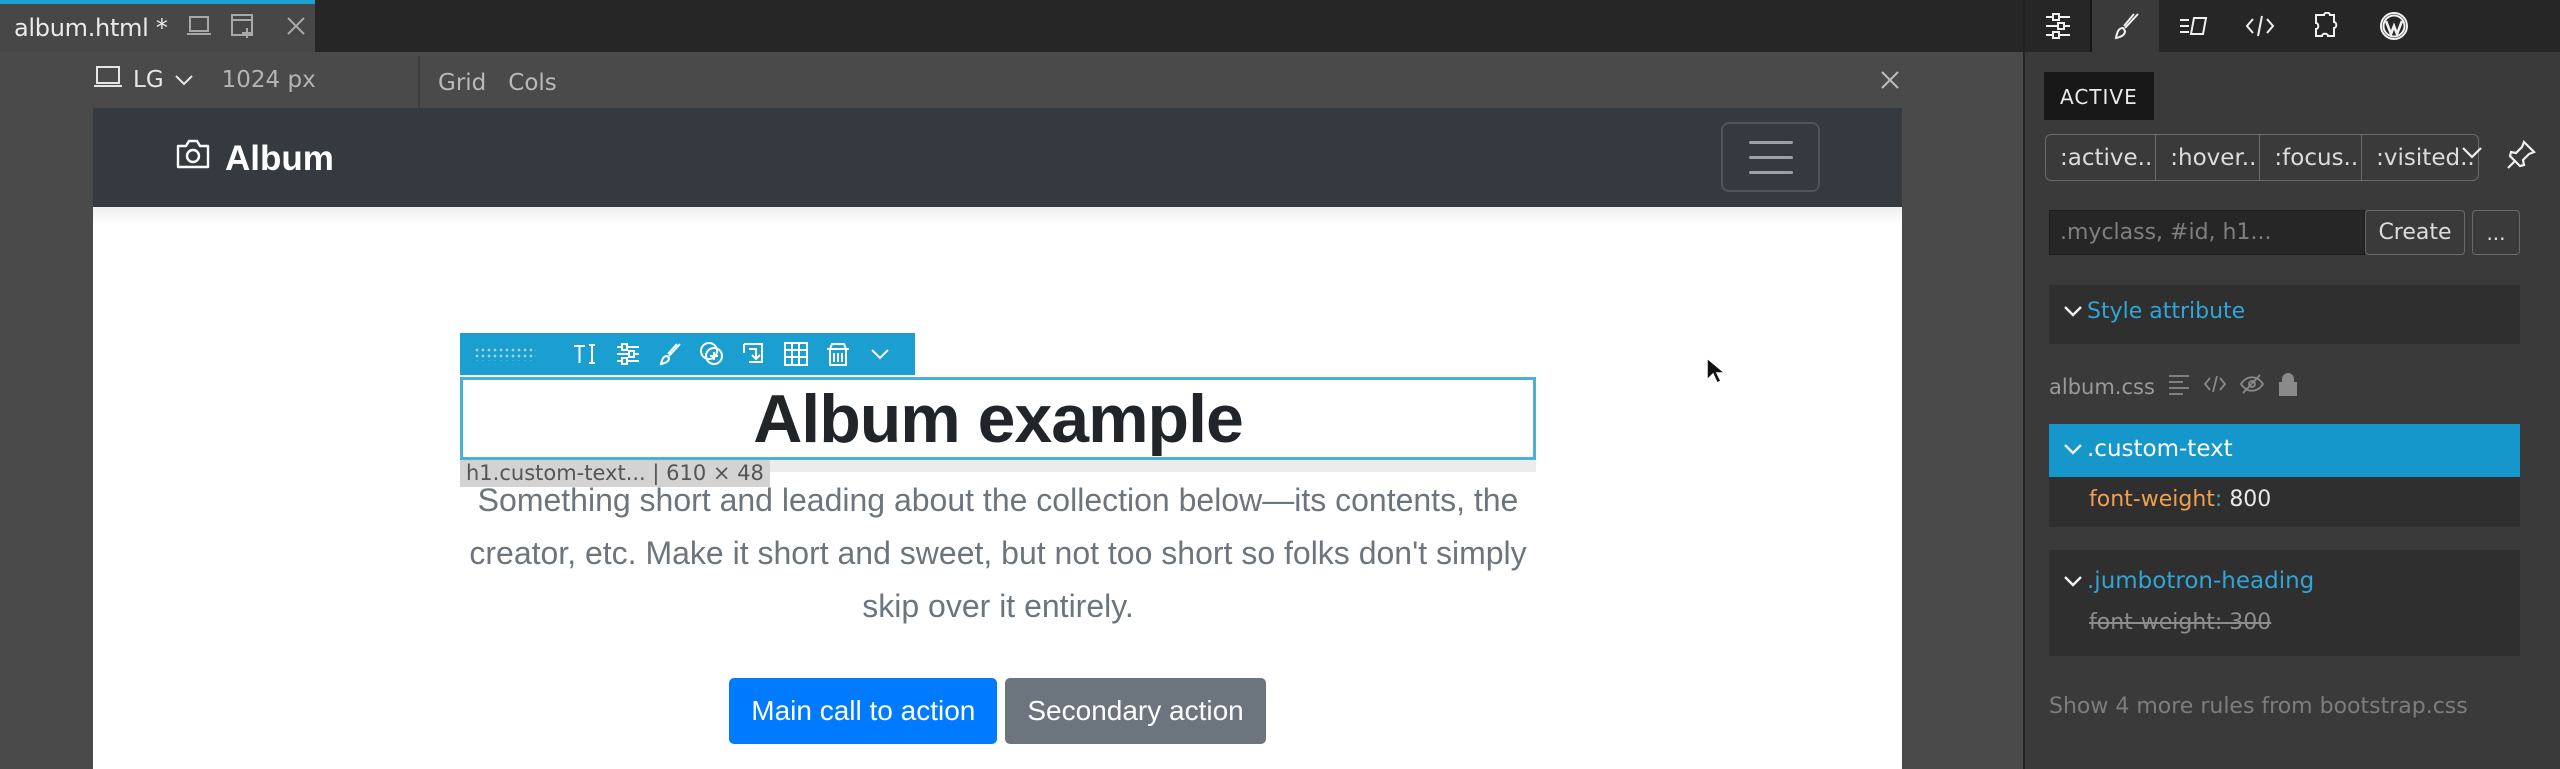  I want to click on text-style-icon, so click(2192, 26).